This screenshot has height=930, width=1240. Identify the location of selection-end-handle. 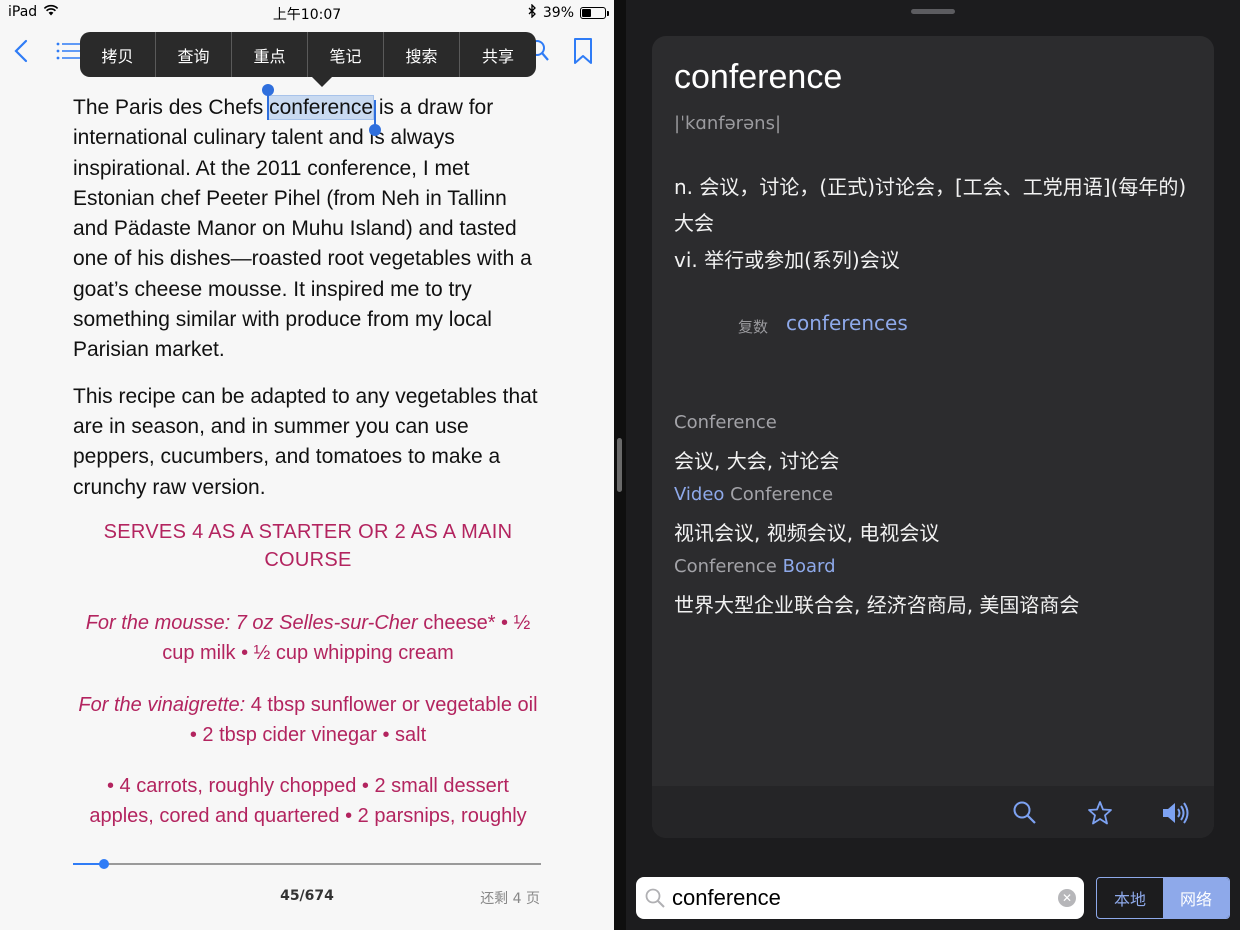
(375, 130).